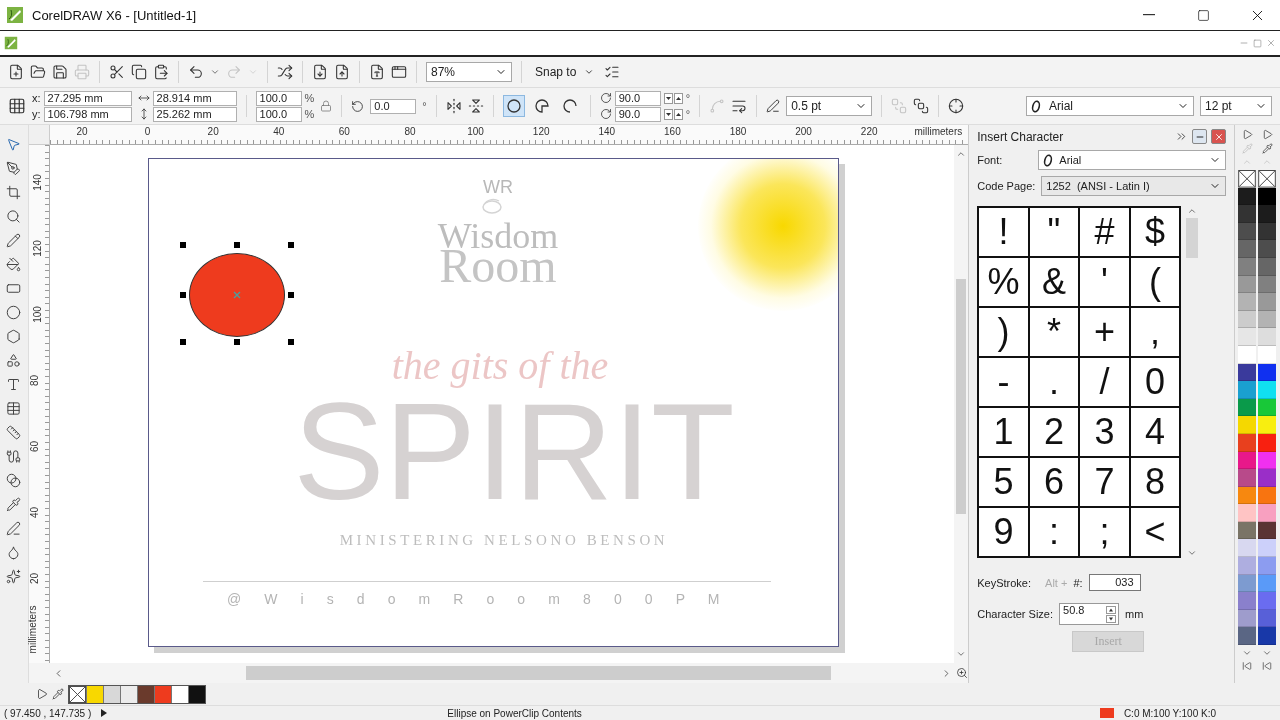 The width and height of the screenshot is (1280, 720). I want to click on close-panel-button, so click(1219, 136).